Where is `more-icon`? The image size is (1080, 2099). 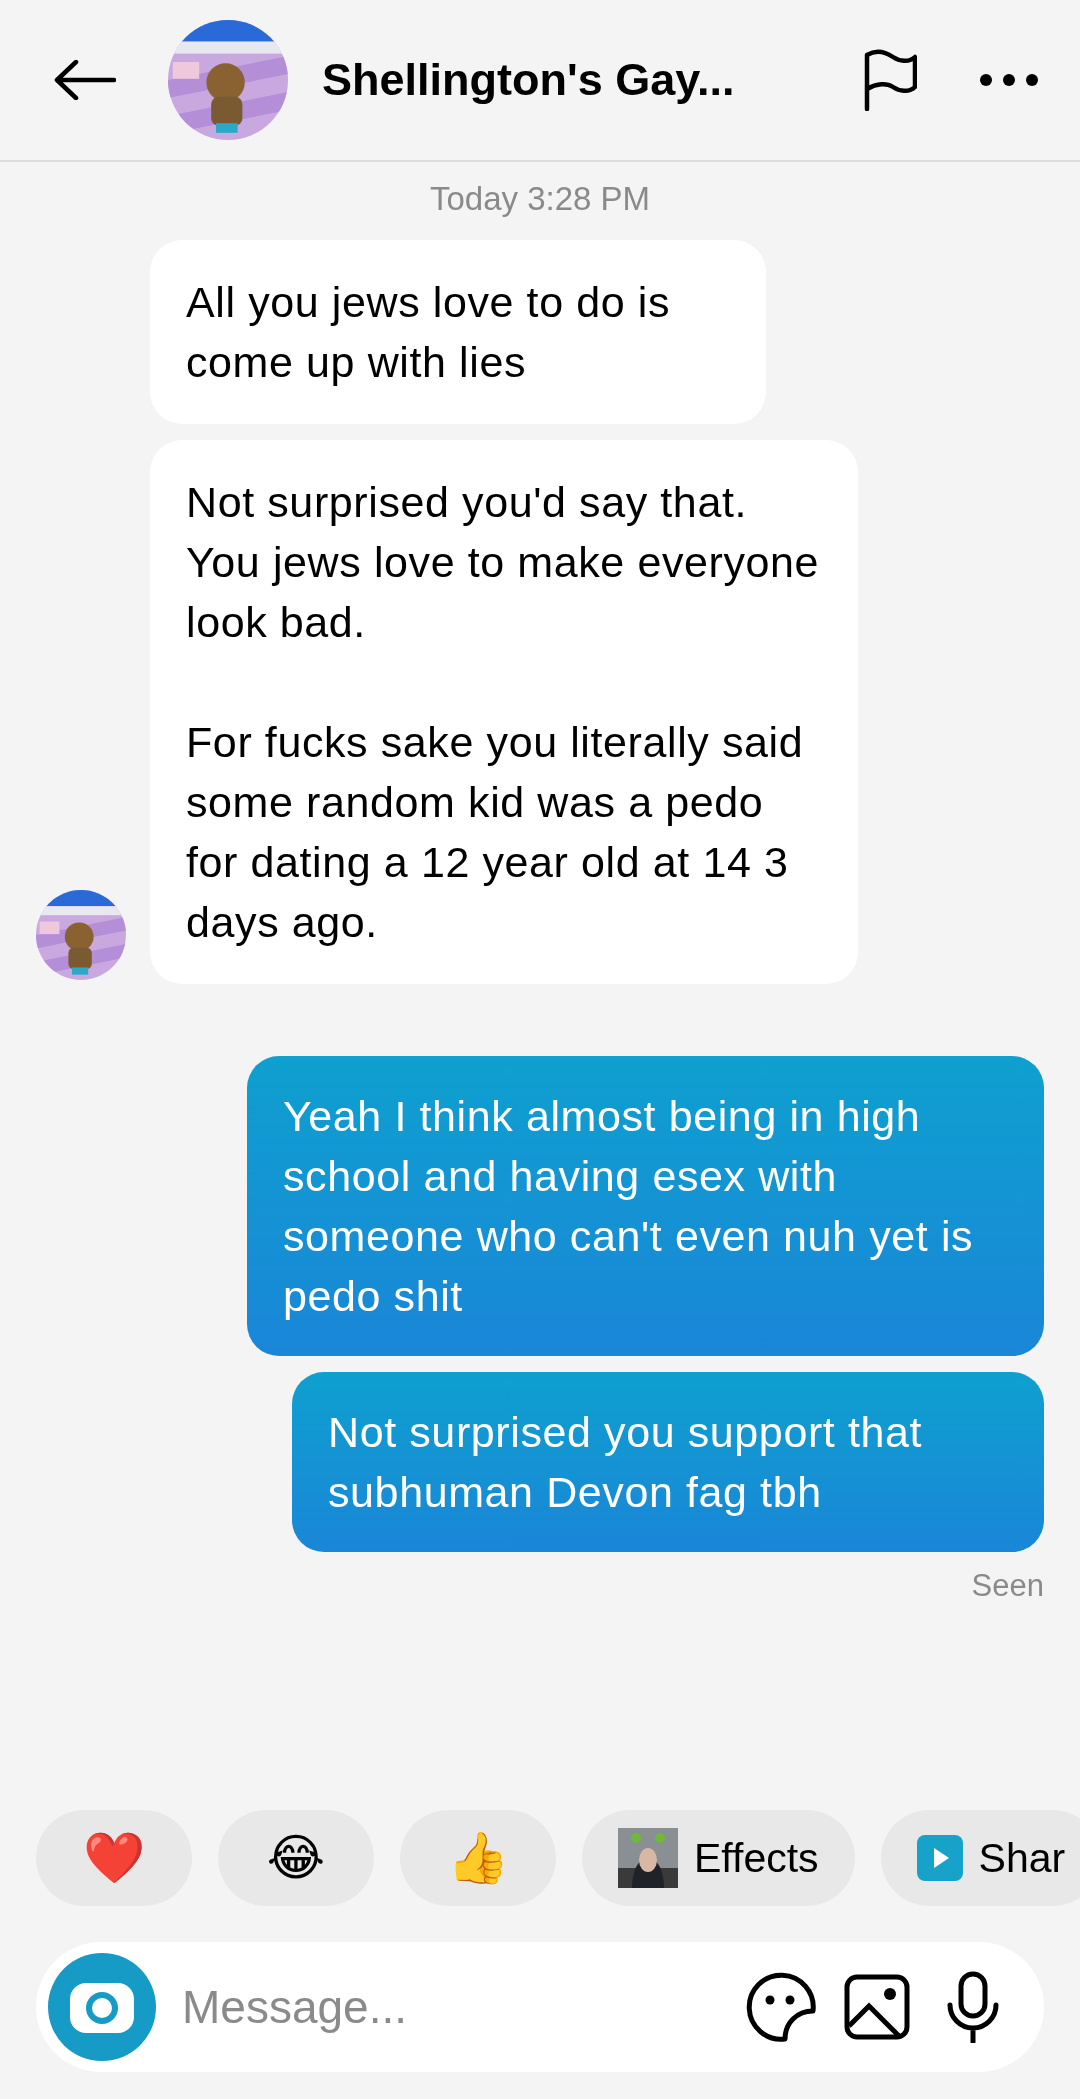 more-icon is located at coordinates (1009, 80).